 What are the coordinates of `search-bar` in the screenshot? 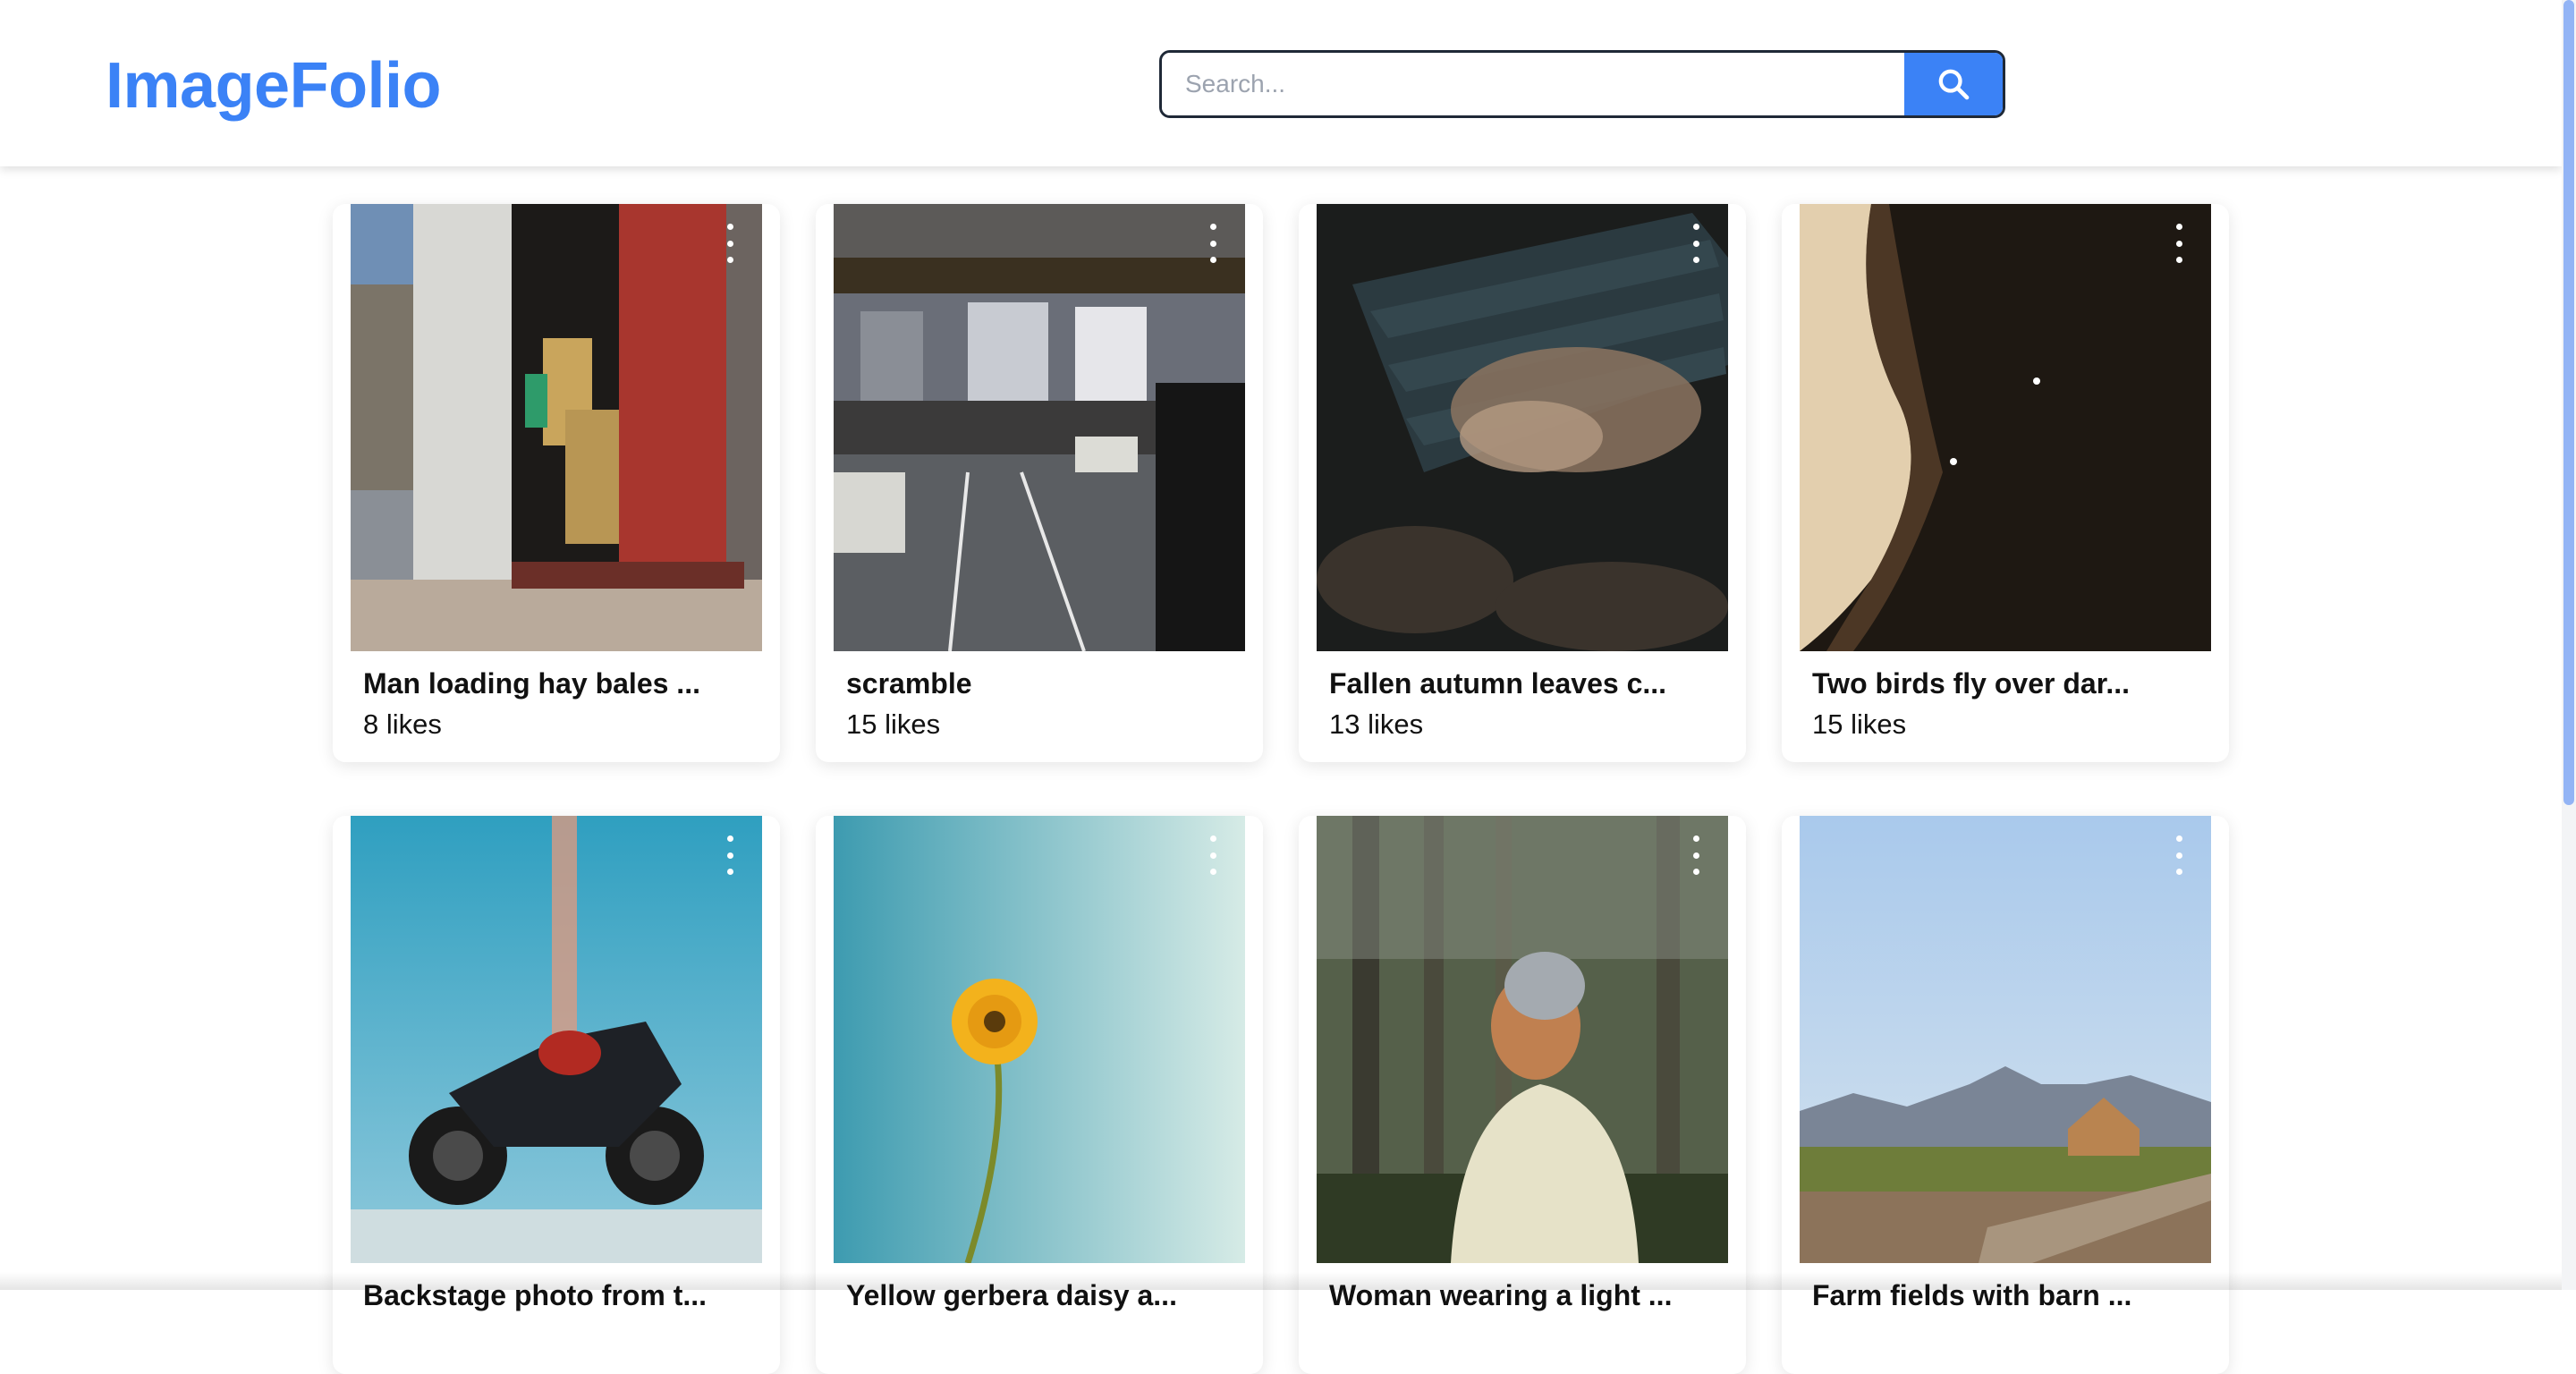 It's located at (1582, 84).